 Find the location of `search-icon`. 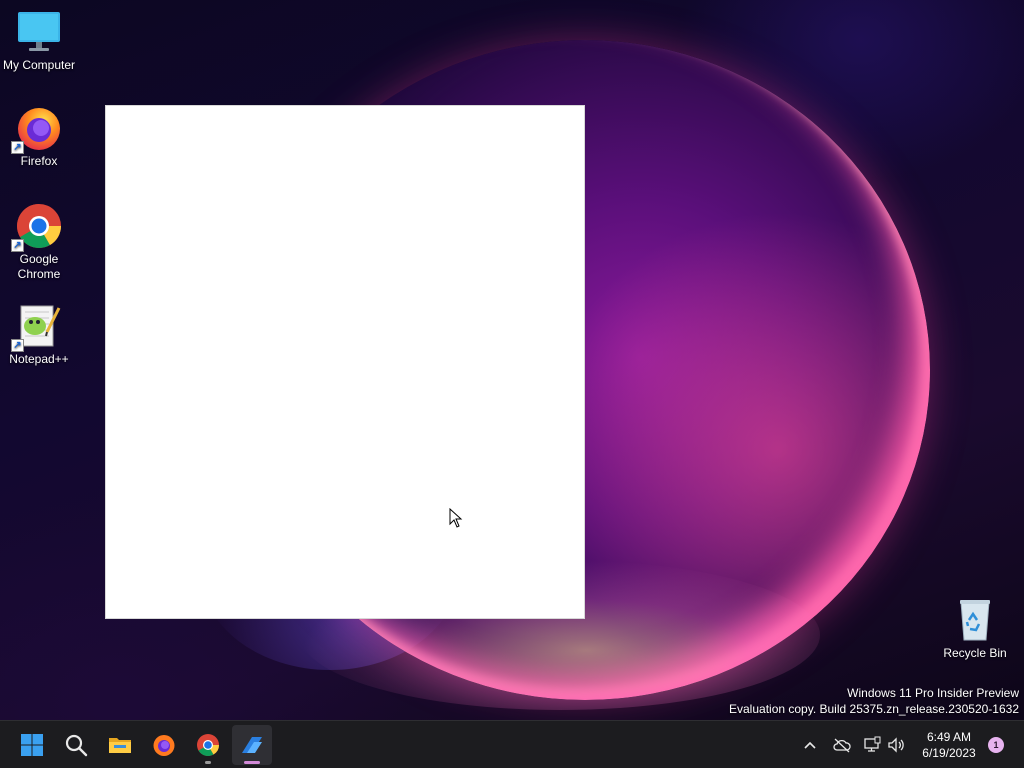

search-icon is located at coordinates (76, 745).